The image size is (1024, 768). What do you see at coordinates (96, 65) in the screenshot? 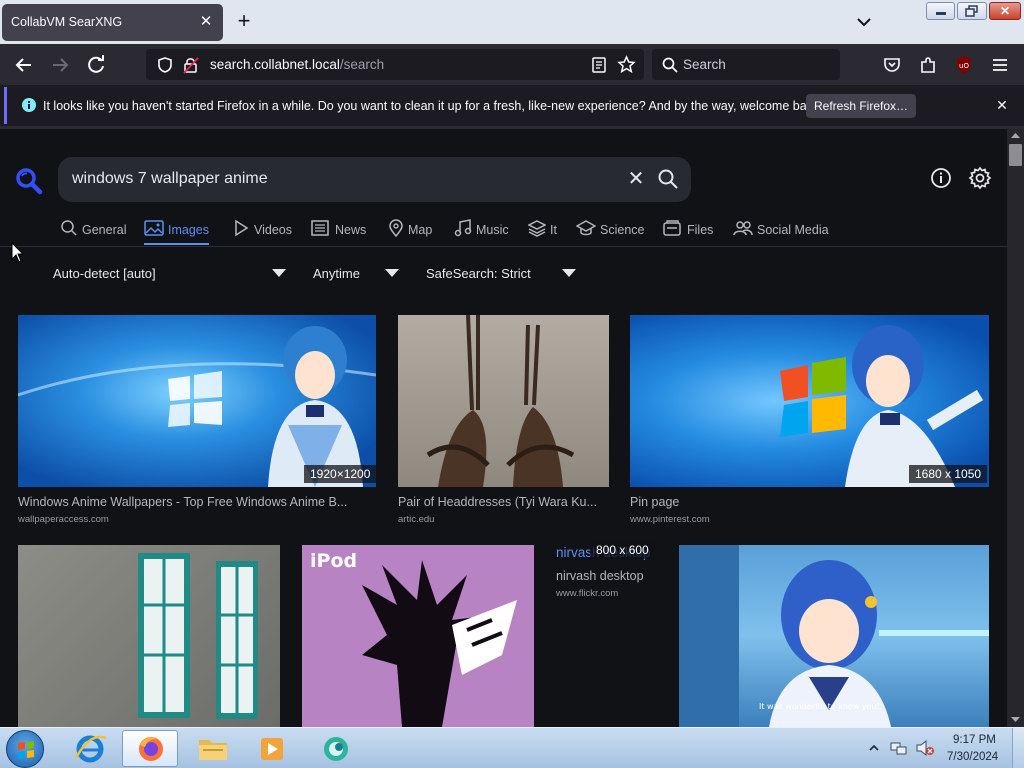
I see `reload-button` at bounding box center [96, 65].